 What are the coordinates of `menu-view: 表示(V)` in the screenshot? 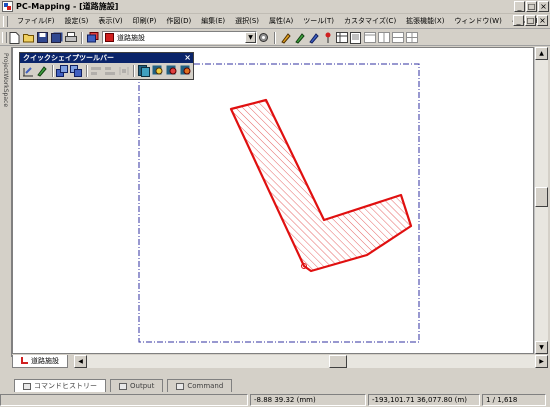 It's located at (108, 21).